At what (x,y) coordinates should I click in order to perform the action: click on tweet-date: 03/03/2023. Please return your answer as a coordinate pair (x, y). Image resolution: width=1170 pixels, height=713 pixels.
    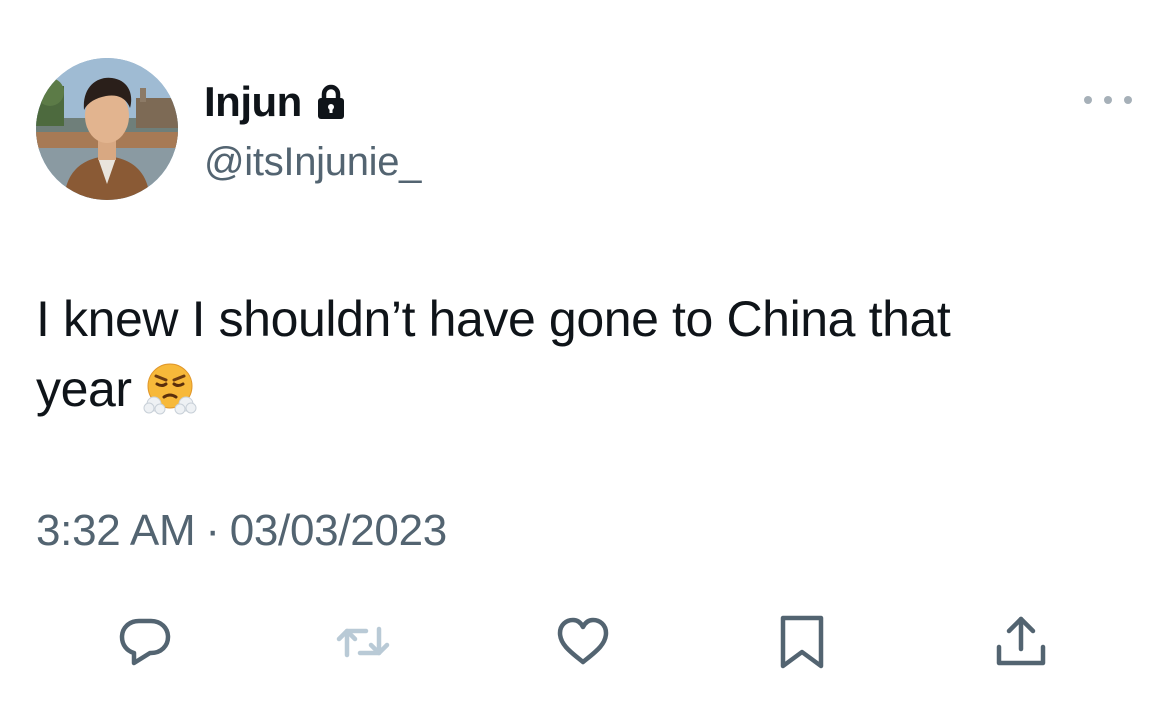
    Looking at the image, I should click on (338, 530).